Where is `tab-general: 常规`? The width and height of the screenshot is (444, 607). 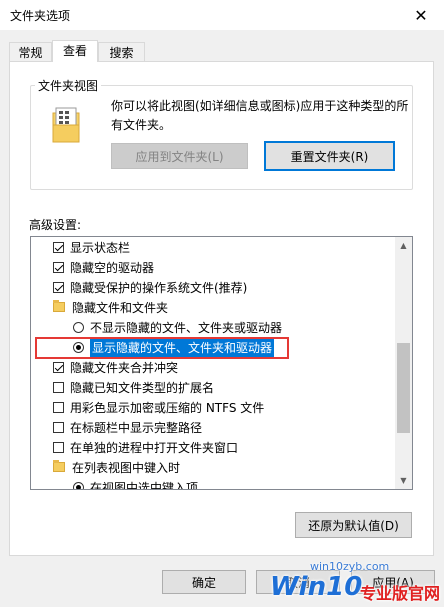 tab-general: 常规 is located at coordinates (30, 52).